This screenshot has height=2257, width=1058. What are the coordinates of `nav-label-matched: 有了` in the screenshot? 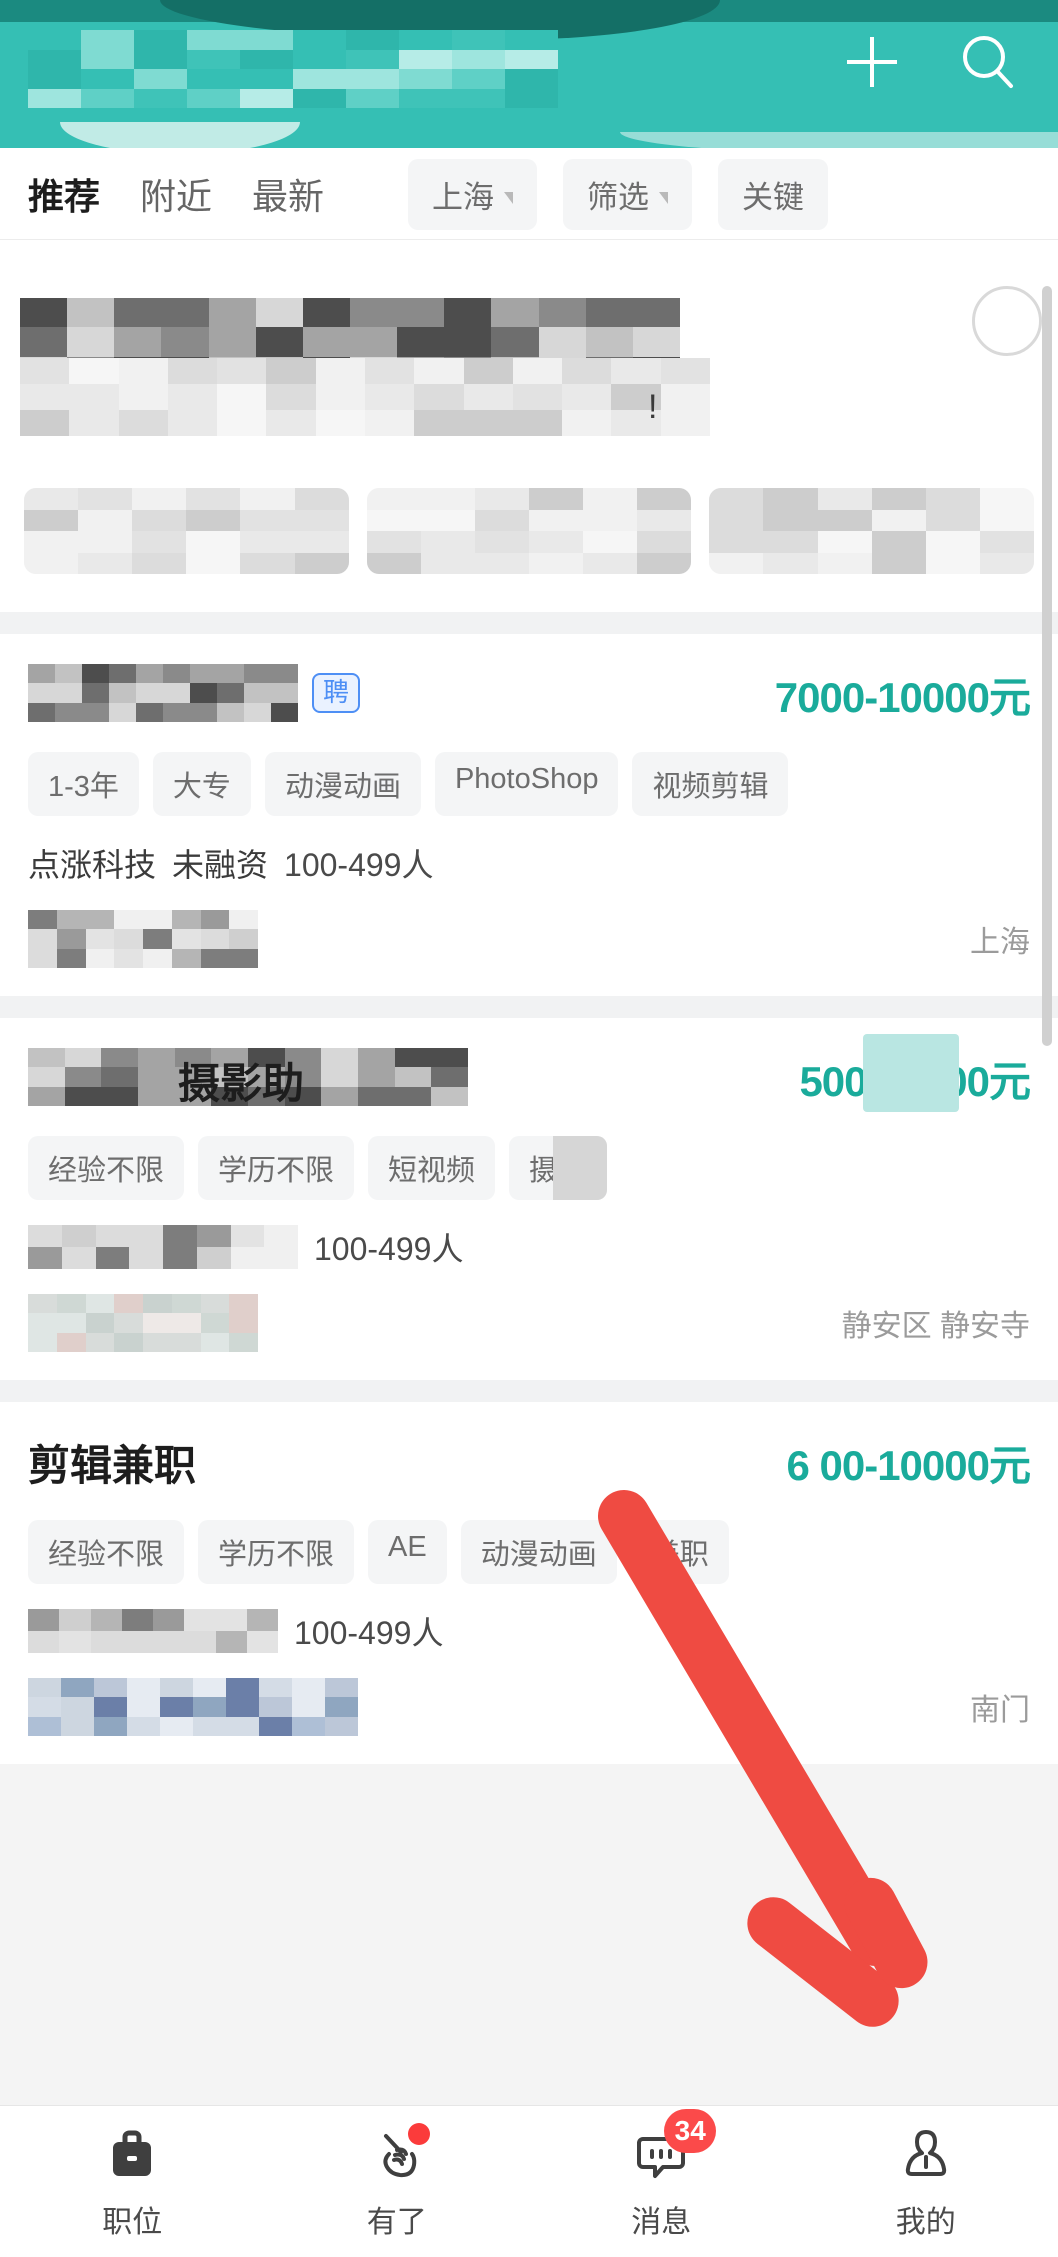 It's located at (396, 2222).